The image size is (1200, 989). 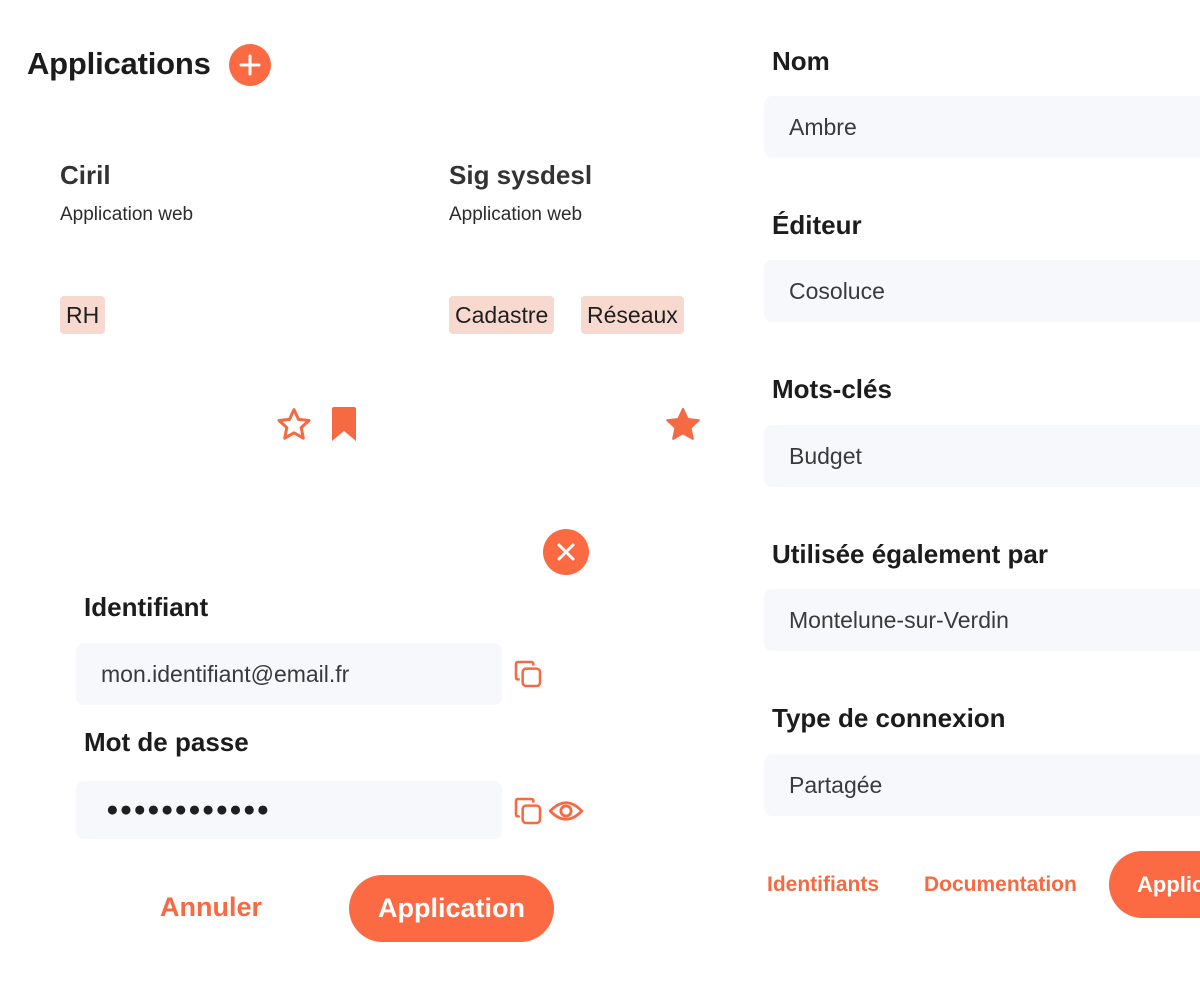 I want to click on password-field: ●●●●●●●●●●●●, so click(x=289, y=810).